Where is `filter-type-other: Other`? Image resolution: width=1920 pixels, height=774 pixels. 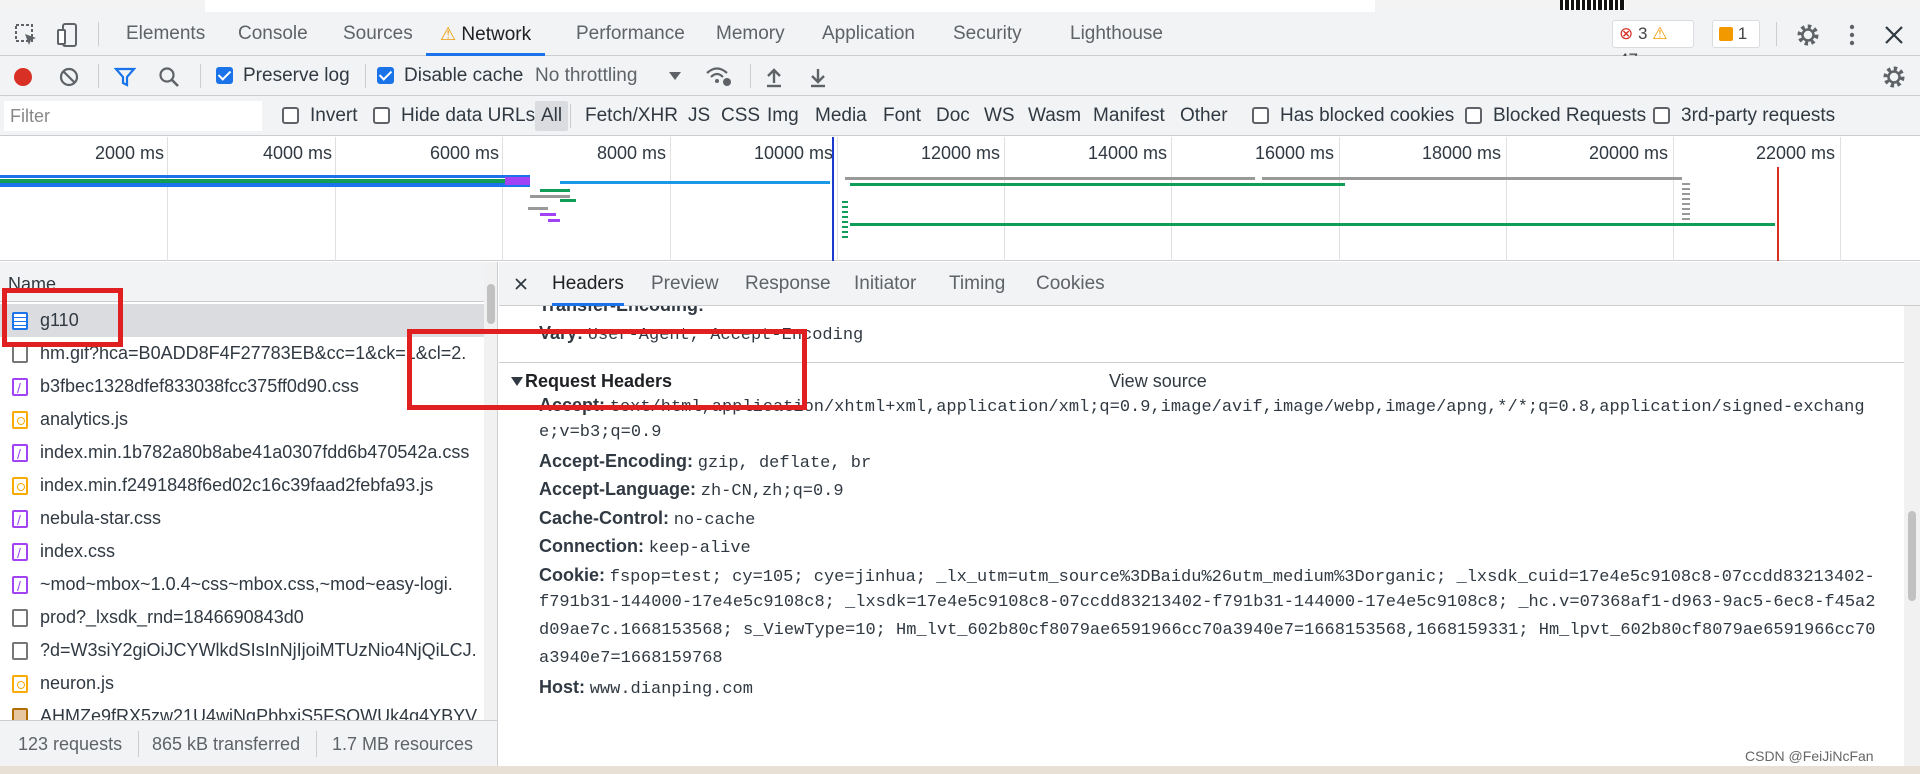 filter-type-other: Other is located at coordinates (1204, 116).